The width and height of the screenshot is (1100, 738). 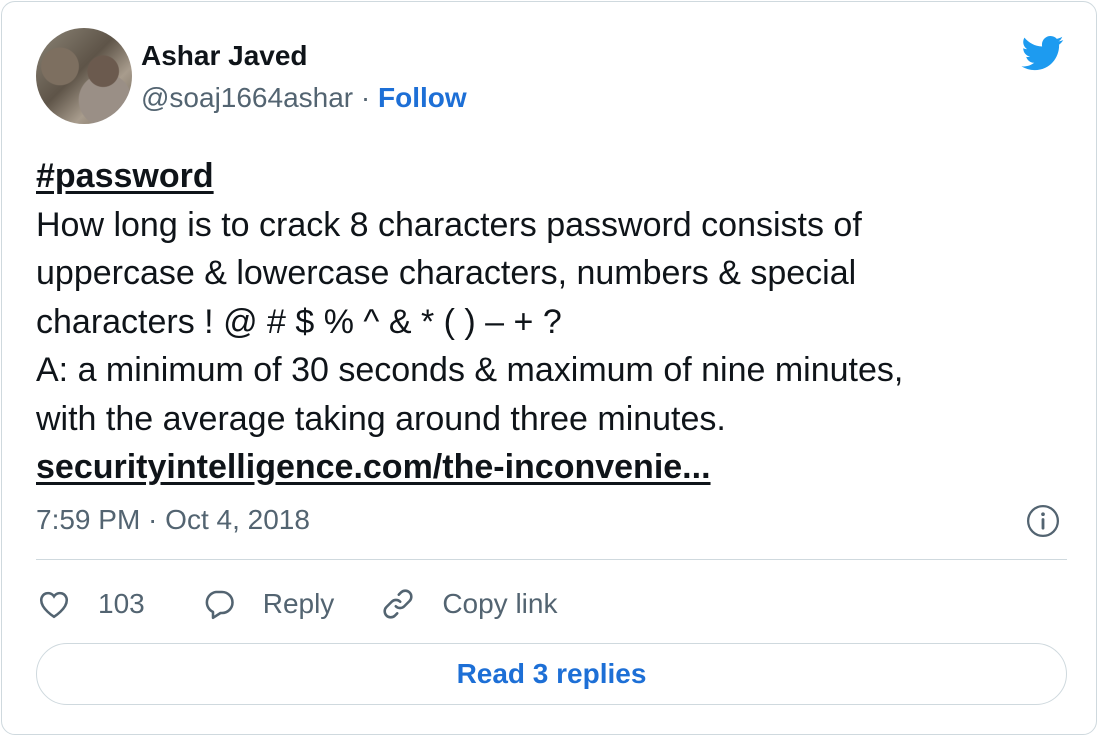 I want to click on divider, so click(x=551, y=559).